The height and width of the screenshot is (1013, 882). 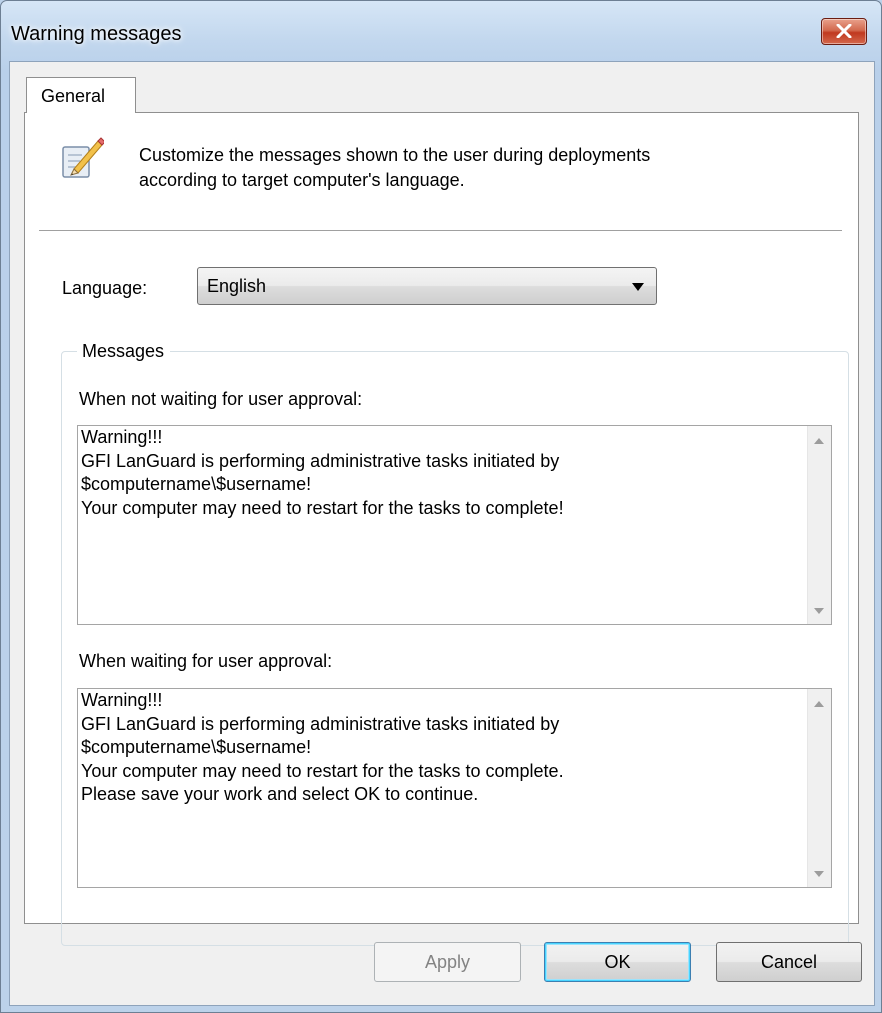 What do you see at coordinates (427, 286) in the screenshot?
I see `language-select: English` at bounding box center [427, 286].